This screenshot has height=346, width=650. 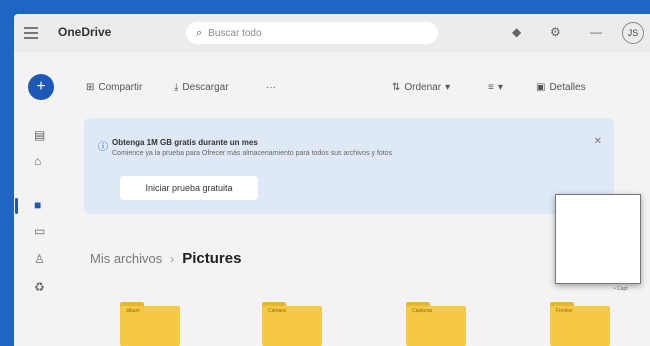 I want to click on home-icon: ▤, so click(x=39, y=135).